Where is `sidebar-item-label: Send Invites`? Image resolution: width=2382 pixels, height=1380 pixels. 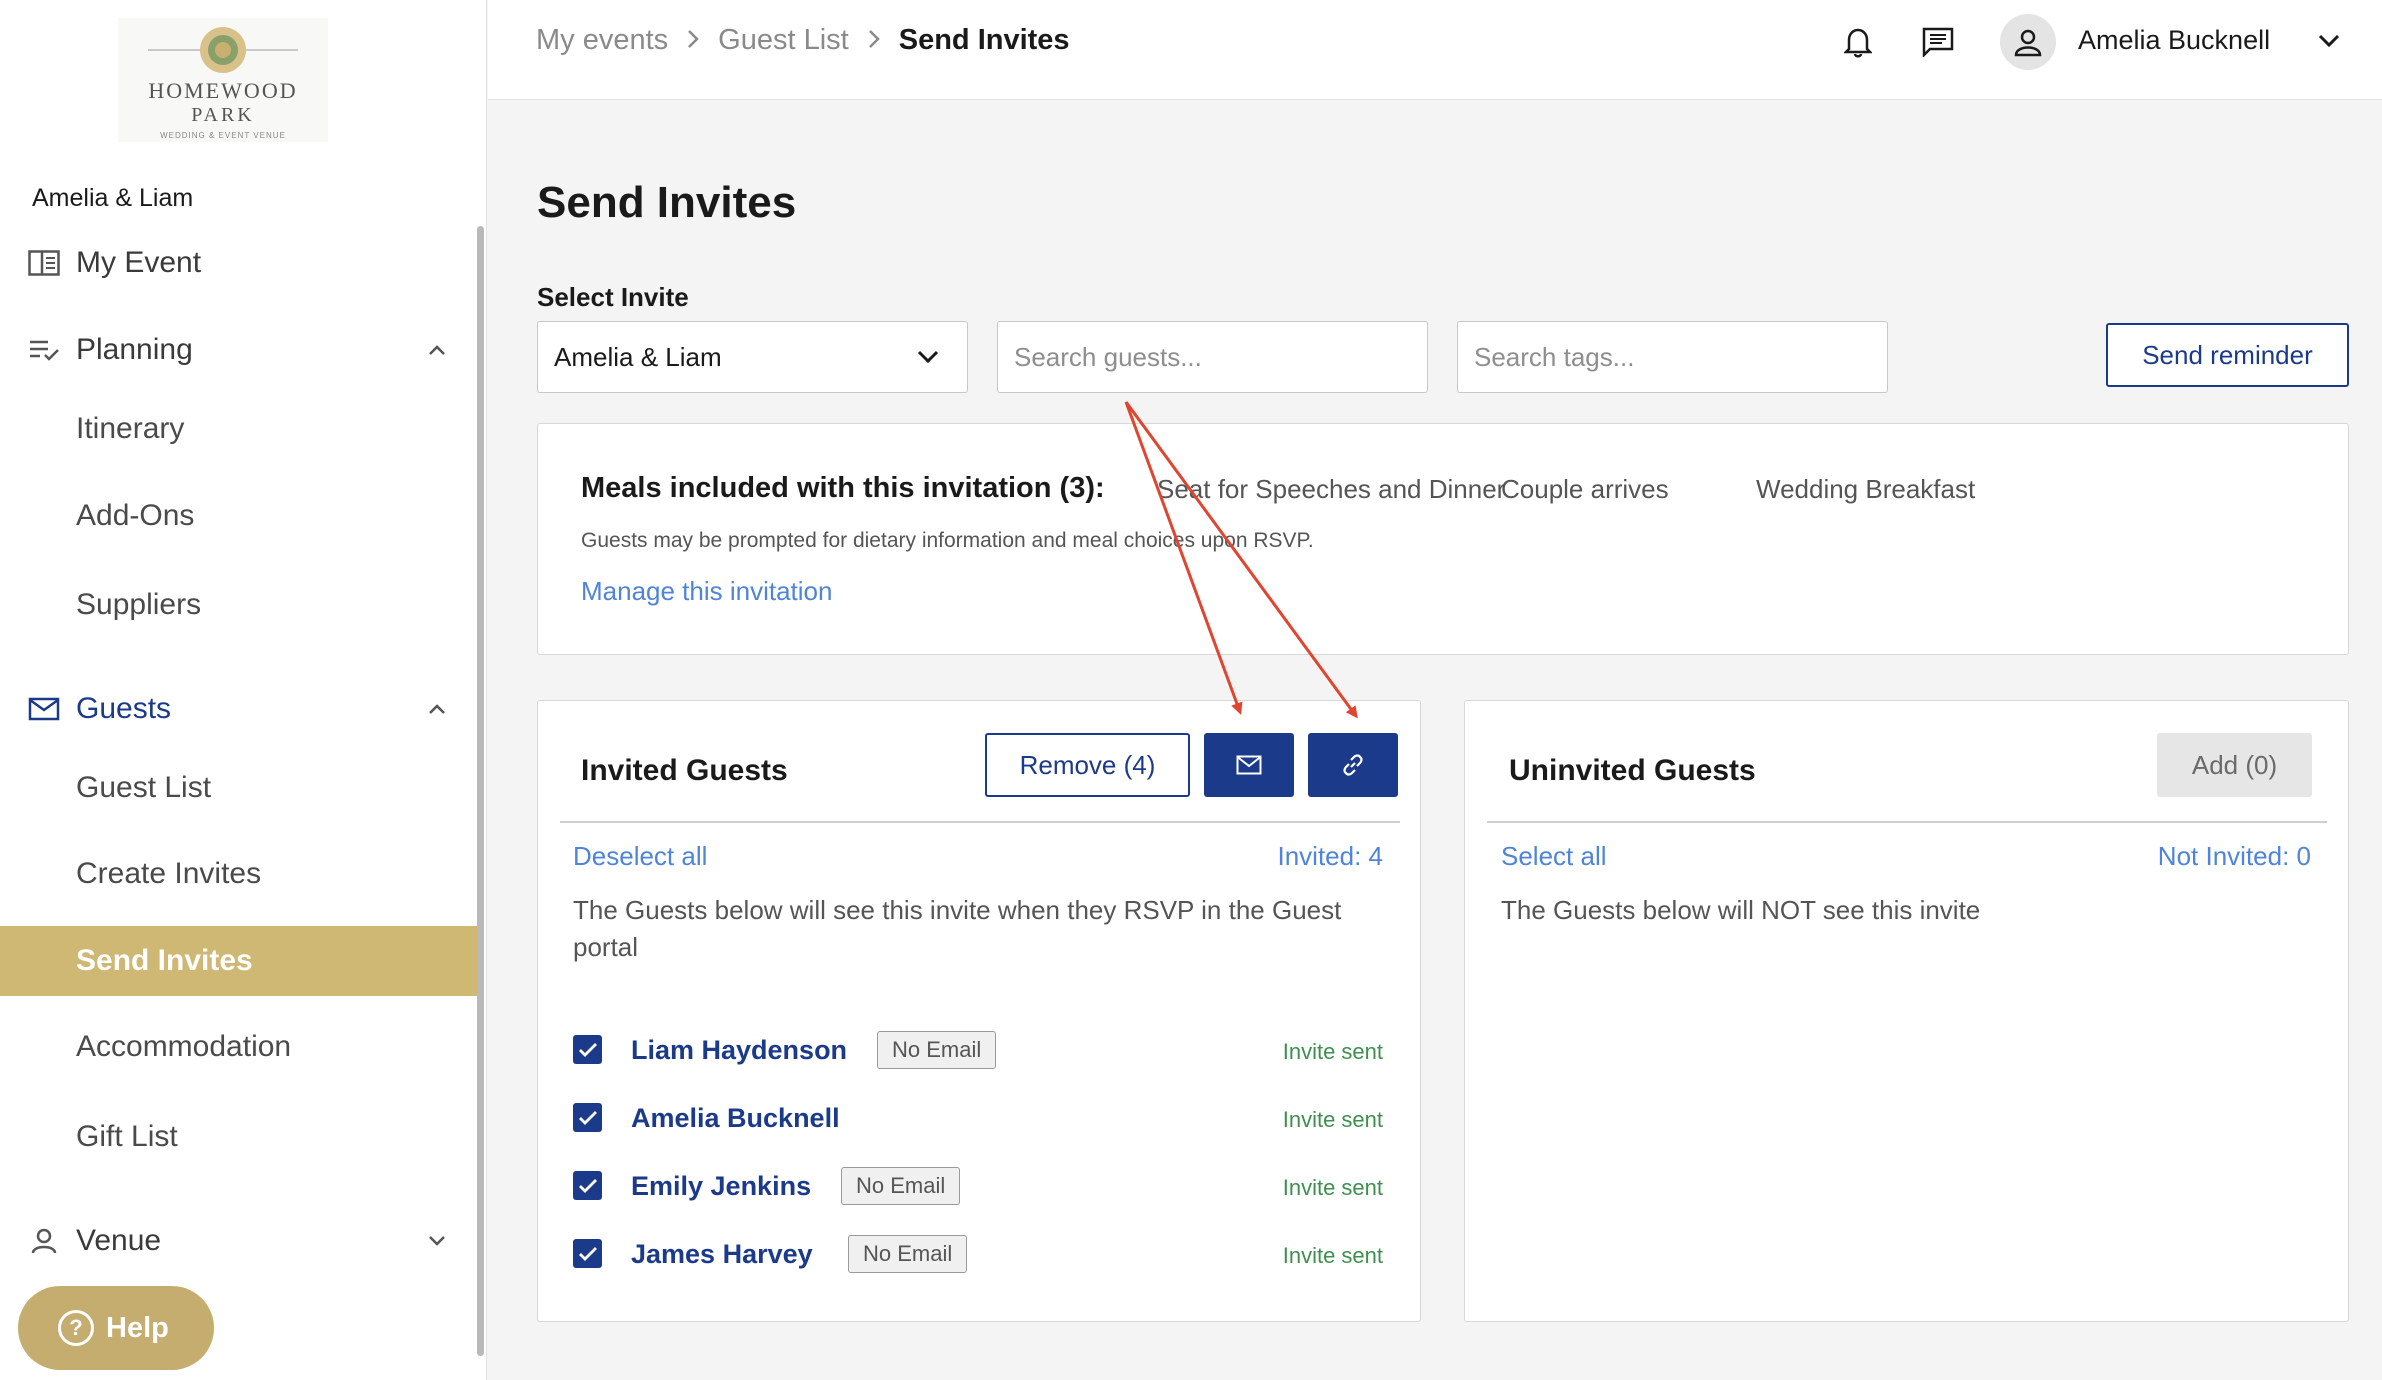 sidebar-item-label: Send Invites is located at coordinates (164, 960).